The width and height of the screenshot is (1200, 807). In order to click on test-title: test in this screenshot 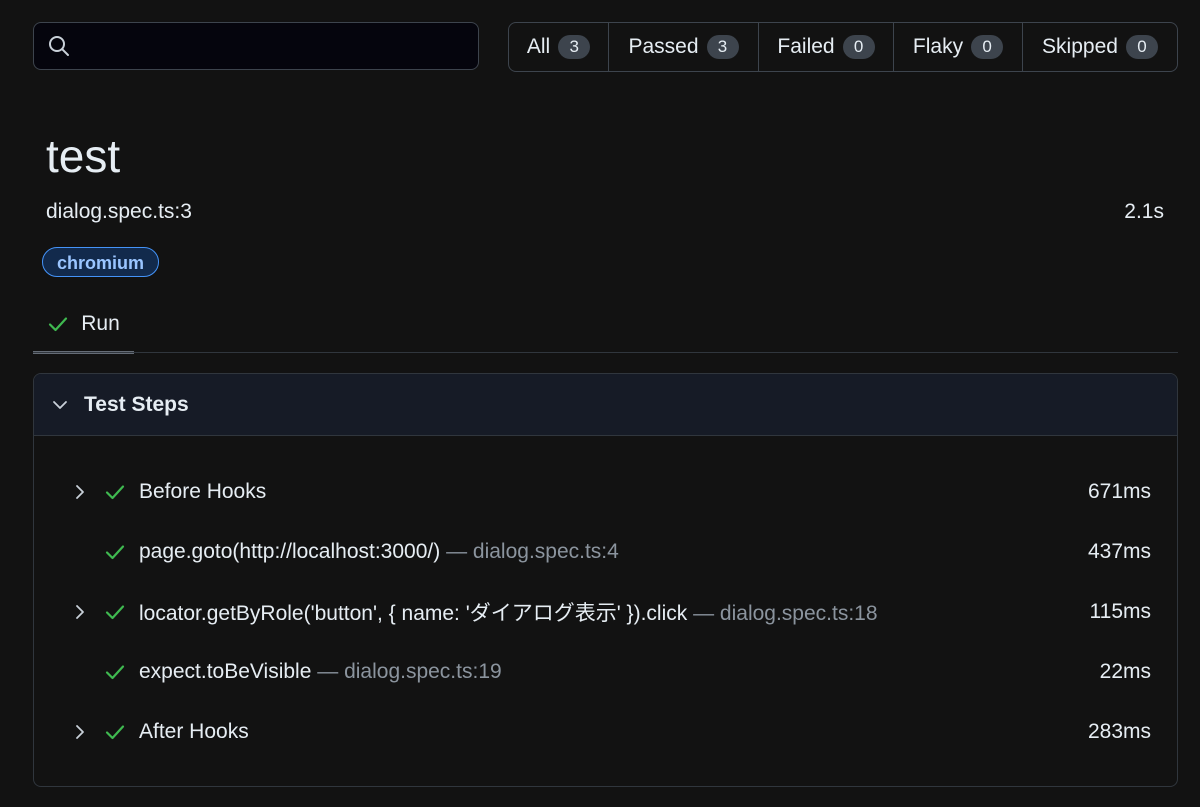, I will do `click(83, 156)`.